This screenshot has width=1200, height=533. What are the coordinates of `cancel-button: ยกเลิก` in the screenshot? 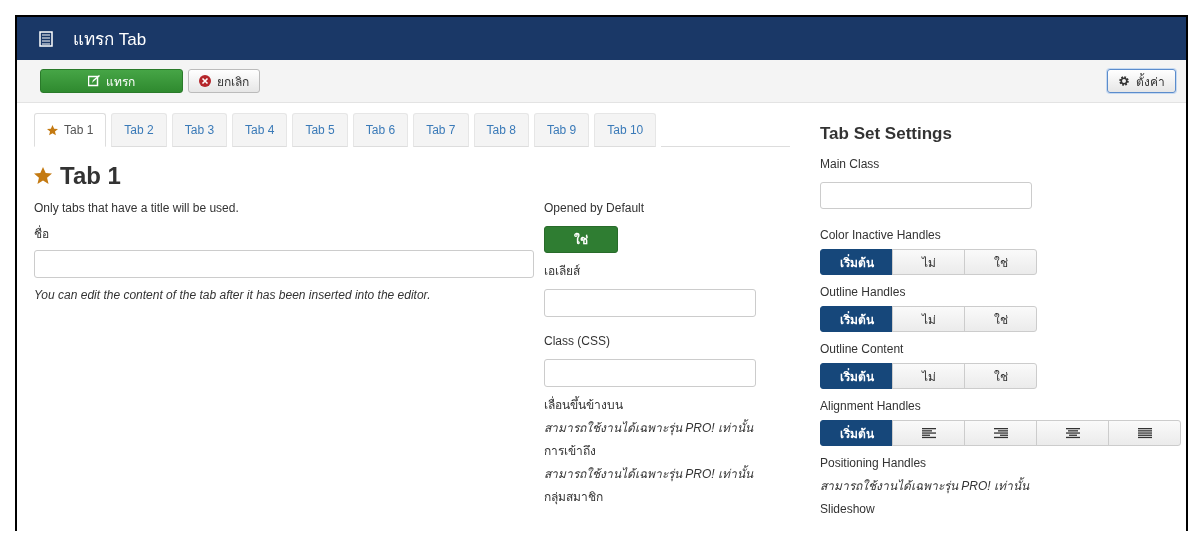 It's located at (224, 81).